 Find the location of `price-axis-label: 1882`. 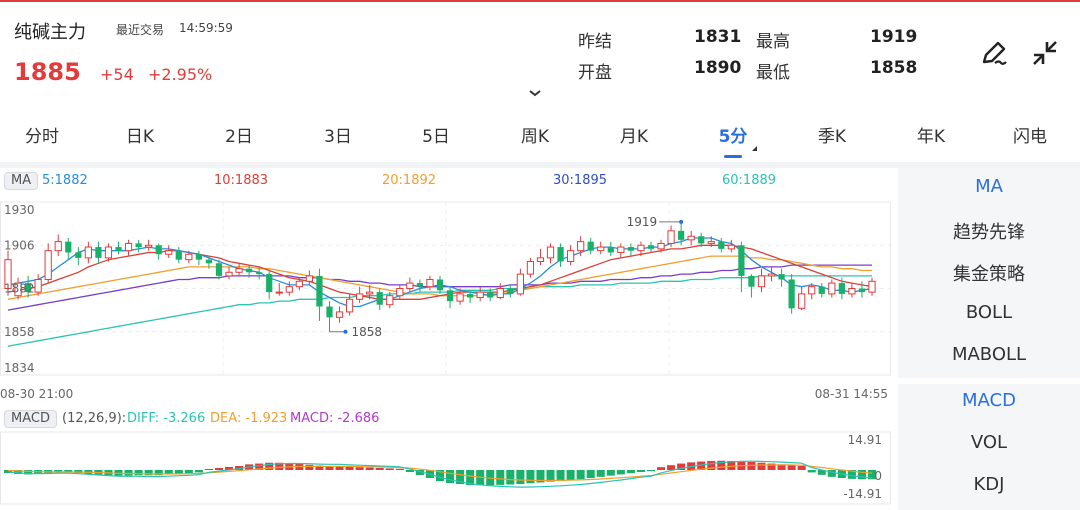

price-axis-label: 1882 is located at coordinates (19, 289).